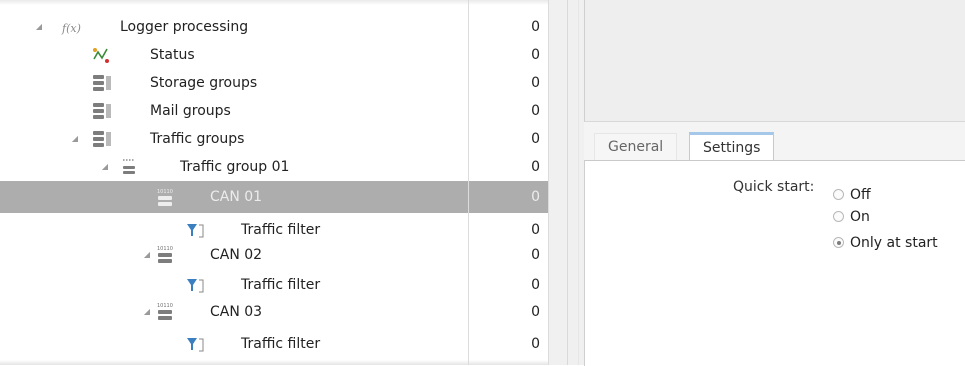  Describe the element at coordinates (236, 197) in the screenshot. I see `tree-item-label: CAN 01` at that location.